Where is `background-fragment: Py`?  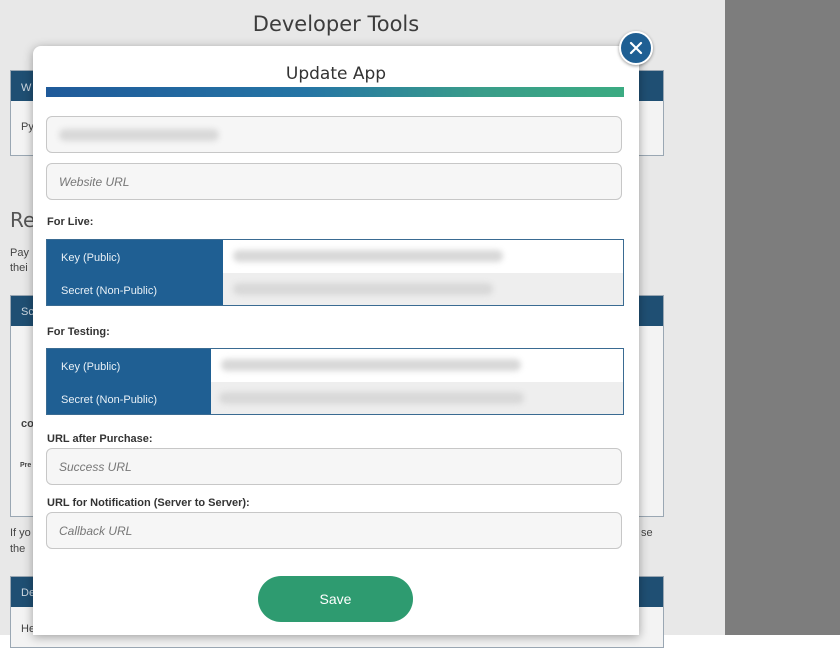
background-fragment: Py is located at coordinates (27, 127).